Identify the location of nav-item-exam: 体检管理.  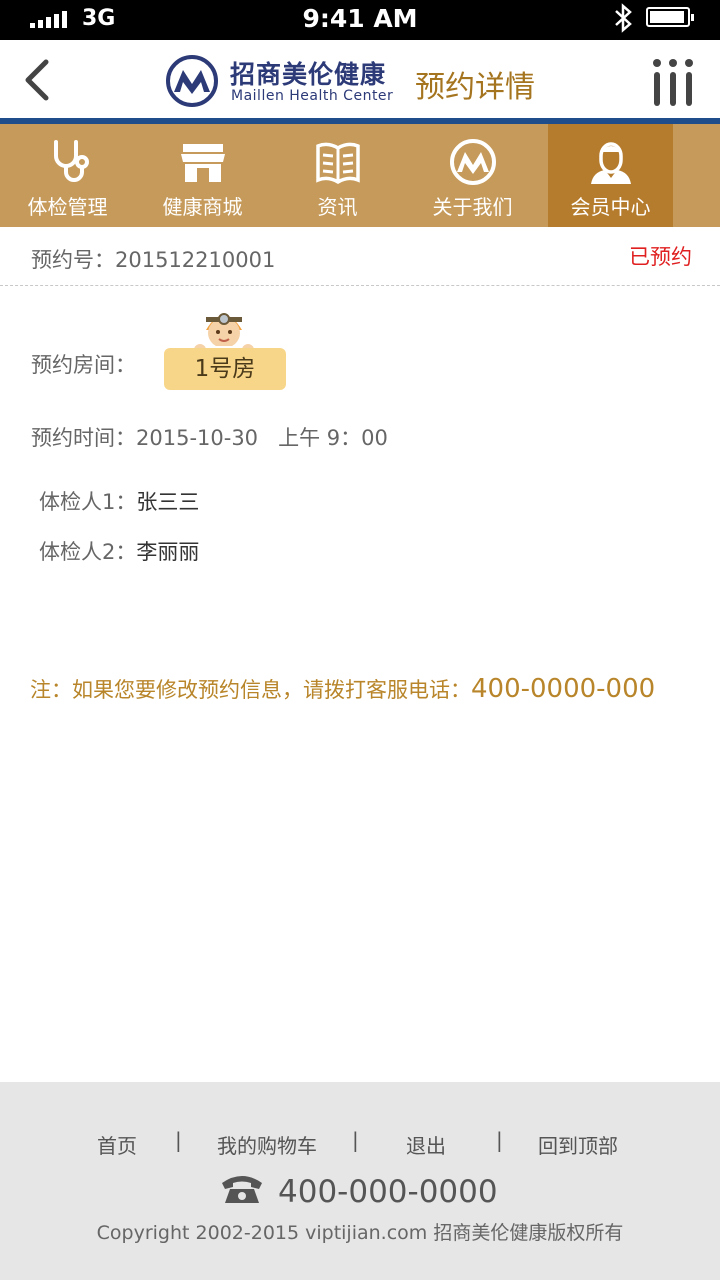
(67, 175).